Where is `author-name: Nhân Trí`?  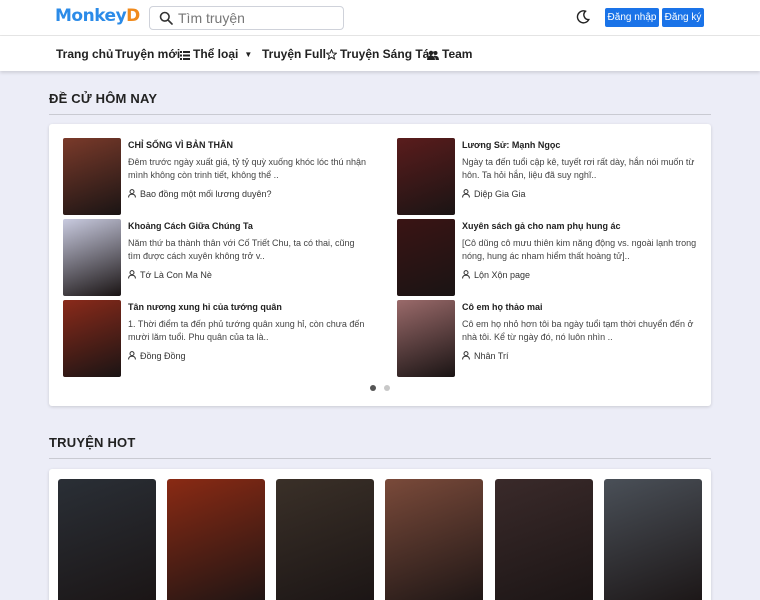
author-name: Nhân Trí is located at coordinates (491, 356).